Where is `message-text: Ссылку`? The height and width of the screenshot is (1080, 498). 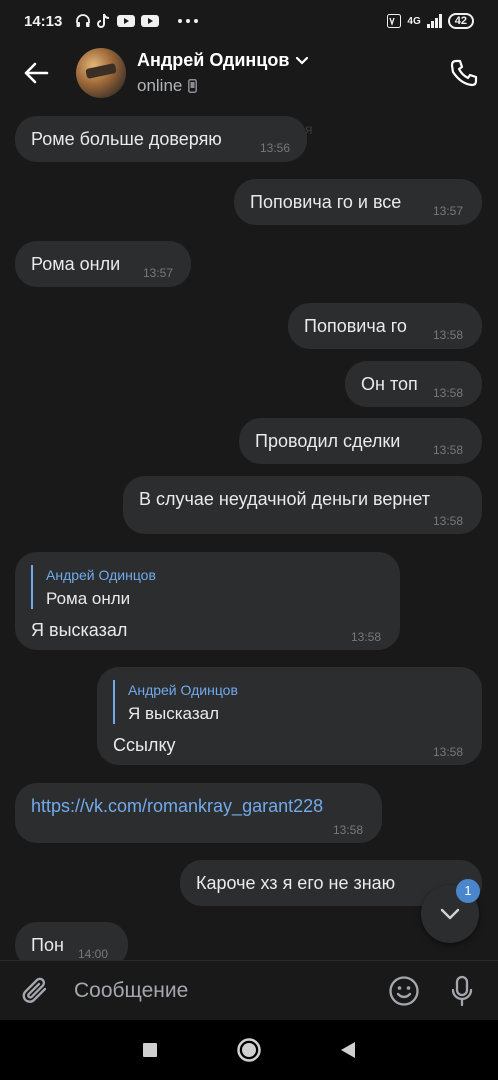 message-text: Ссылку is located at coordinates (144, 745).